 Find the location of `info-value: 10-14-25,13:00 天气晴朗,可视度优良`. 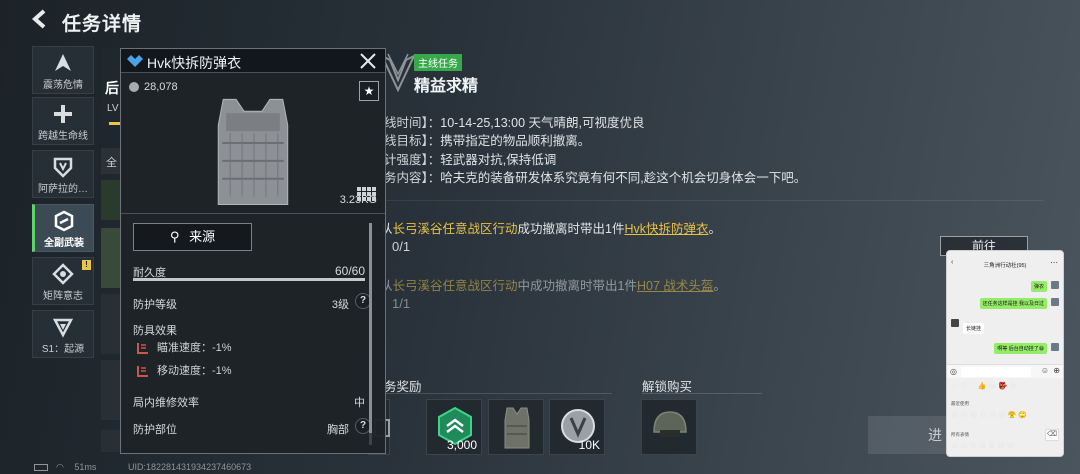

info-value: 10-14-25,13:00 天气晴朗,可视度优良 is located at coordinates (542, 123).